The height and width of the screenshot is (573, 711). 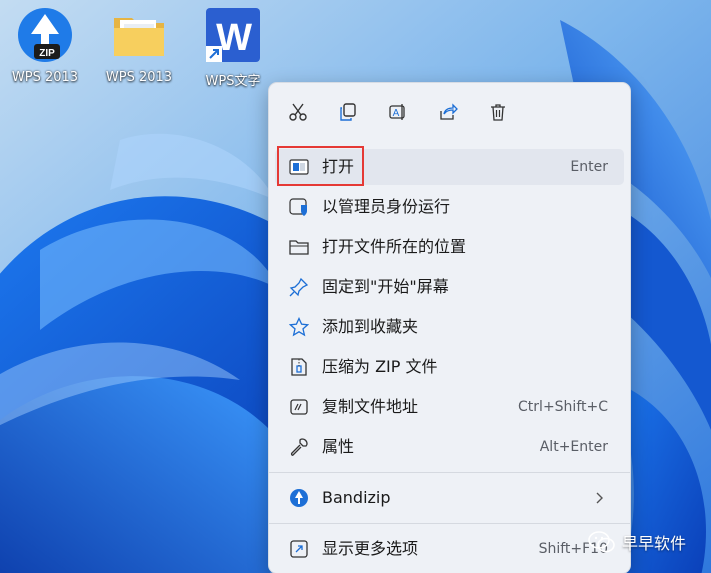 I want to click on desktop-icon-wps-folder: WPS 2013, so click(x=139, y=49).